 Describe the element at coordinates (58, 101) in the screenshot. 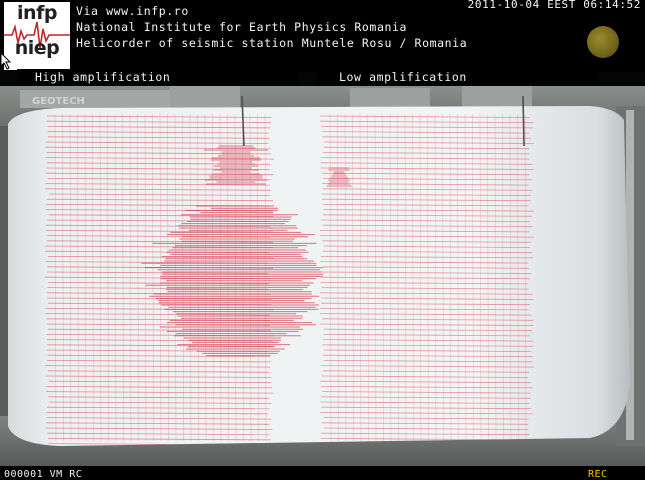

I see `geotech-label: GEOTECH` at that location.